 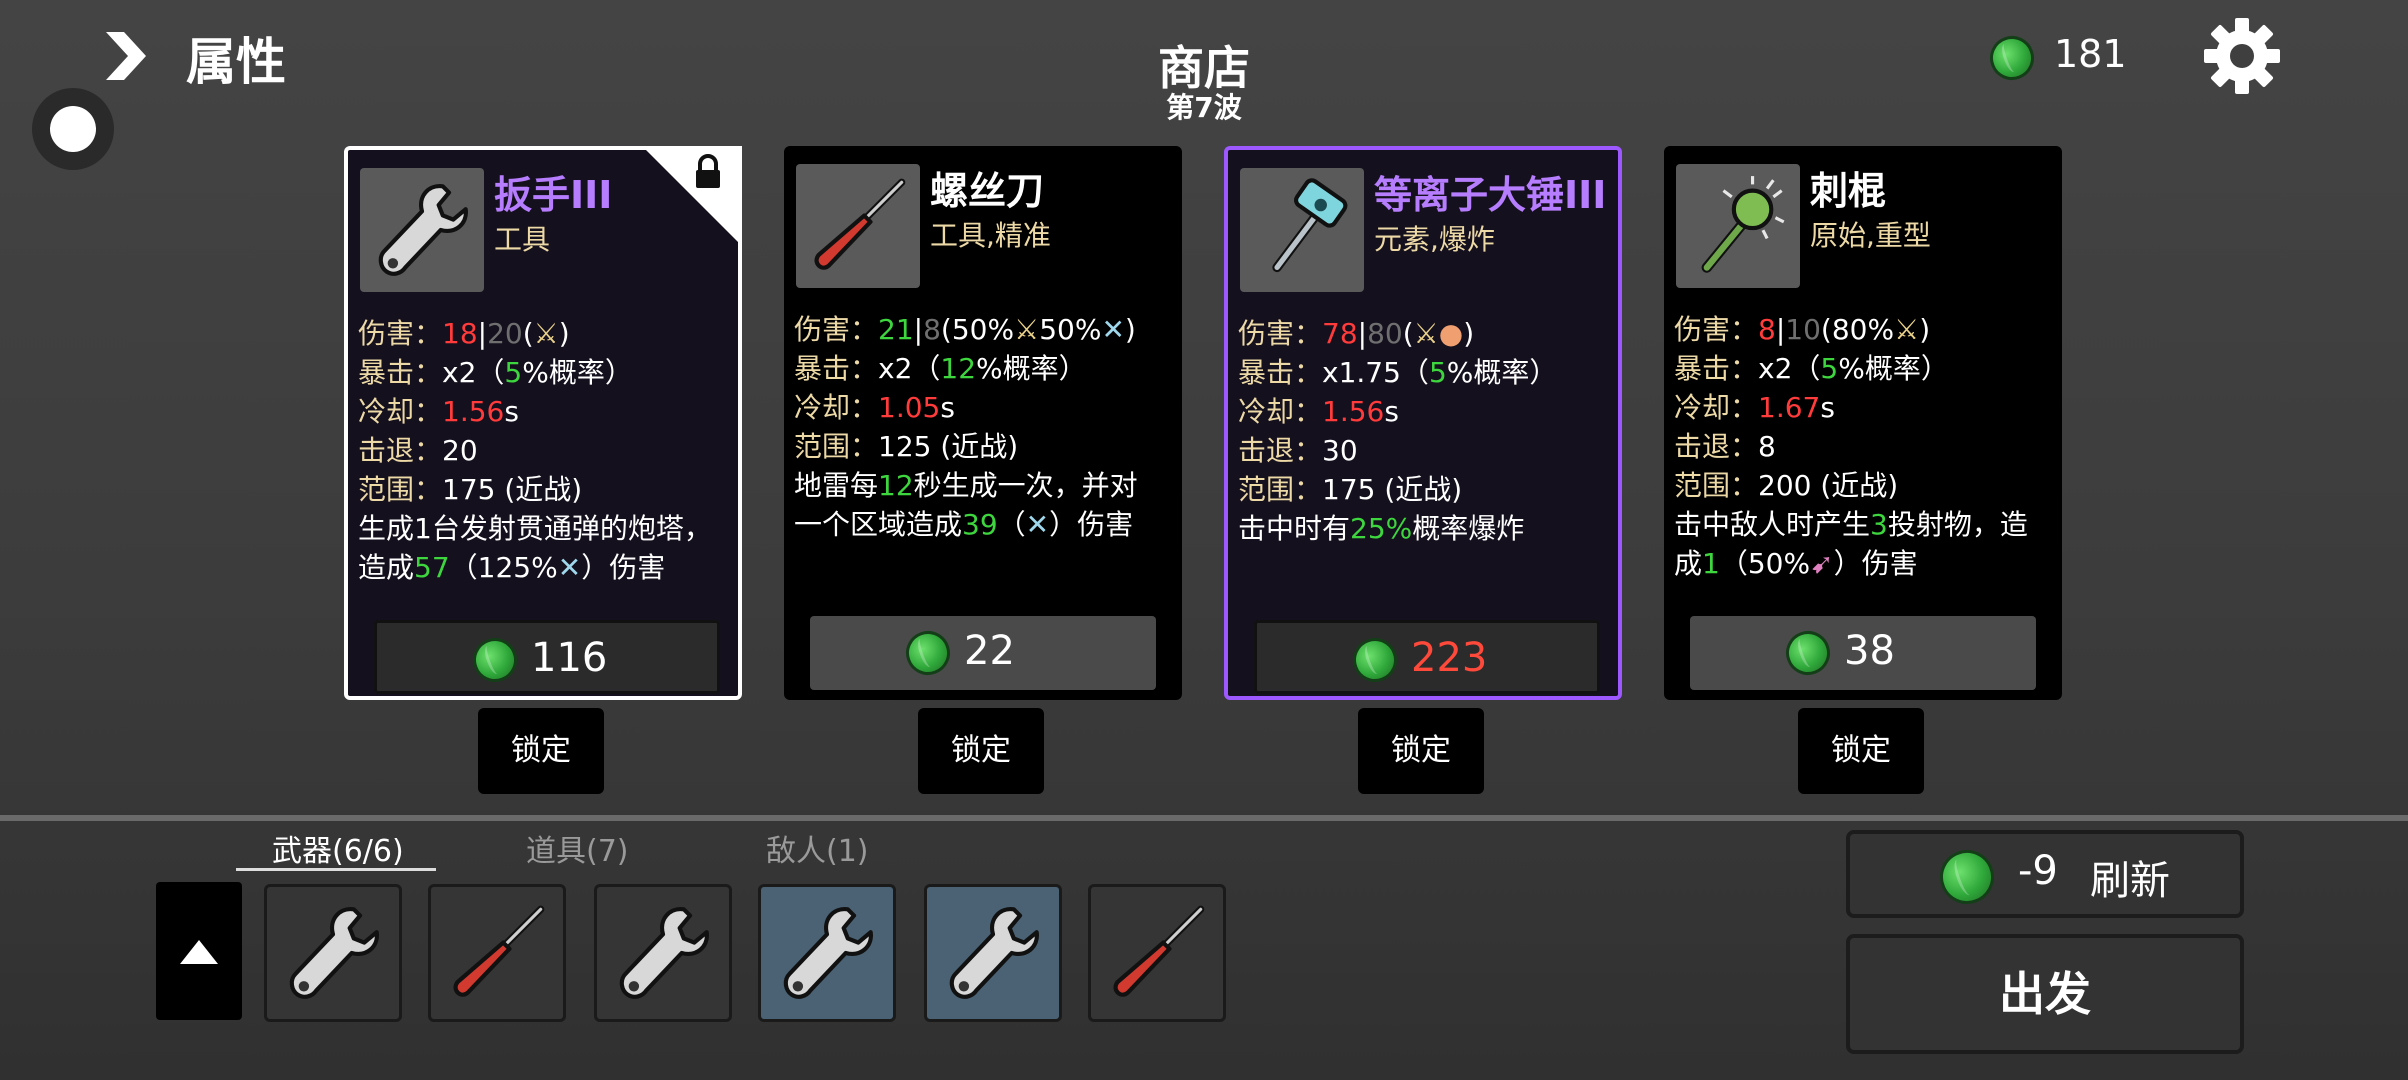 I want to click on triangle-up-icon, so click(x=199, y=952).